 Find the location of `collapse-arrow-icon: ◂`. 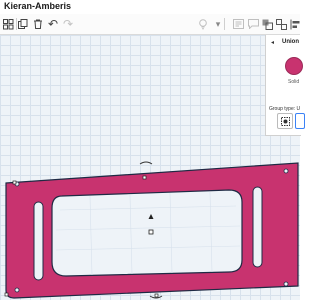

collapse-arrow-icon: ◂ is located at coordinates (272, 42).